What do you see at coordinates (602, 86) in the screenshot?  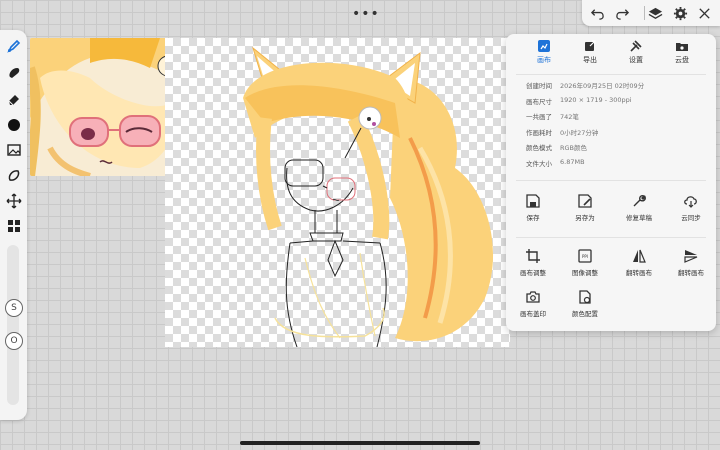 I see `info-value: 2026年09月25日 02时09分` at bounding box center [602, 86].